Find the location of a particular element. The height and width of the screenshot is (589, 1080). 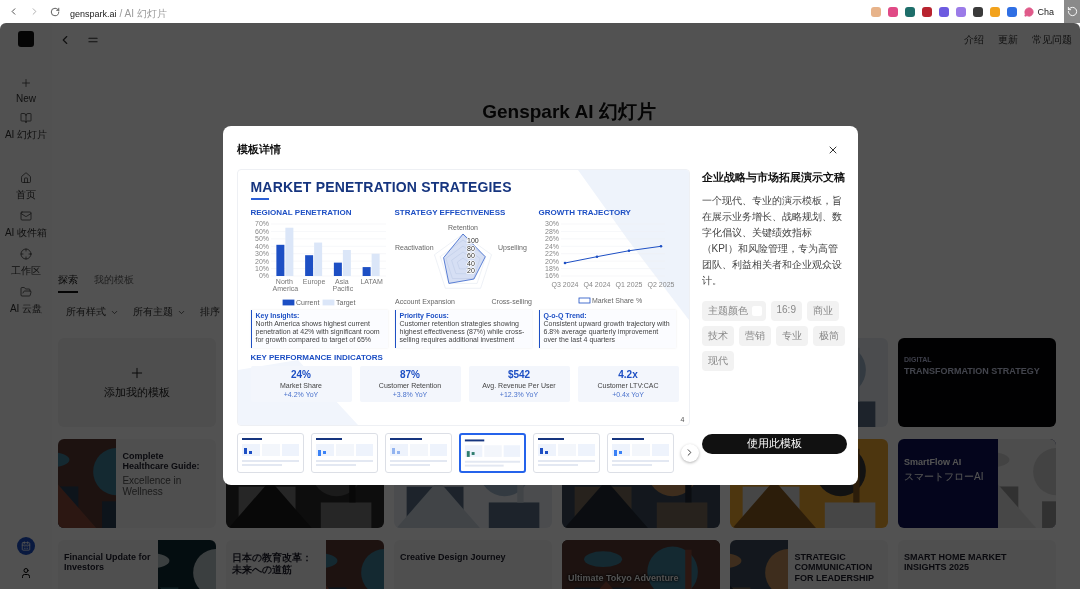

tag: 现代 is located at coordinates (717, 360).